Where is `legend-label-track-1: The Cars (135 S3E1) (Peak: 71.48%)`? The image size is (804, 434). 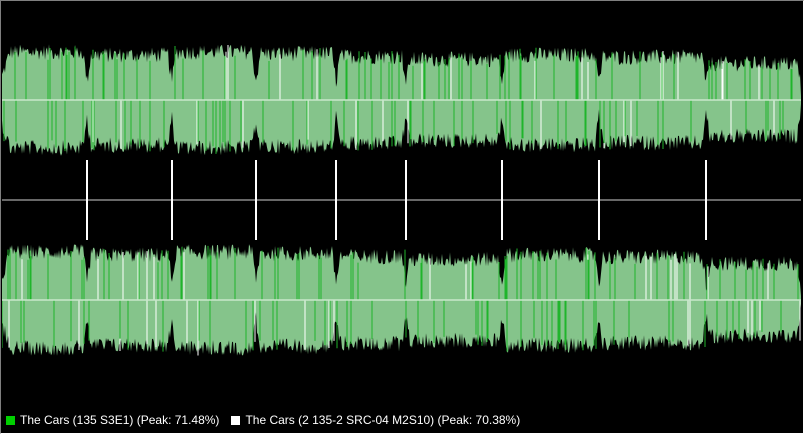 legend-label-track-1: The Cars (135 S3E1) (Peak: 71.48%) is located at coordinates (120, 420).